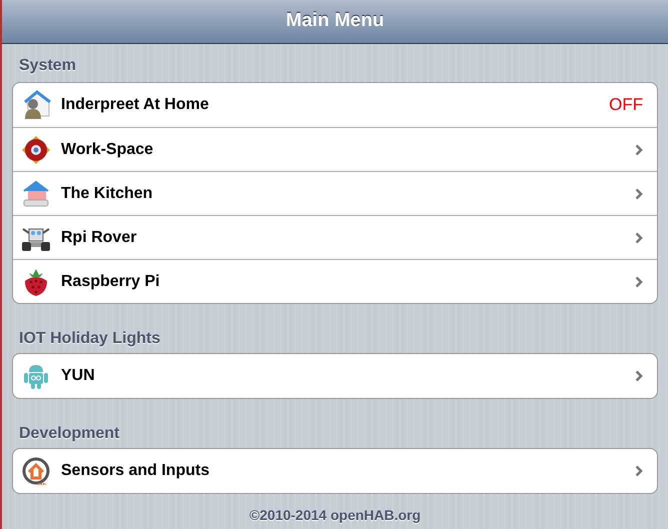 The image size is (668, 529). I want to click on menu-item: Inderpreet At Home OFF, so click(335, 105).